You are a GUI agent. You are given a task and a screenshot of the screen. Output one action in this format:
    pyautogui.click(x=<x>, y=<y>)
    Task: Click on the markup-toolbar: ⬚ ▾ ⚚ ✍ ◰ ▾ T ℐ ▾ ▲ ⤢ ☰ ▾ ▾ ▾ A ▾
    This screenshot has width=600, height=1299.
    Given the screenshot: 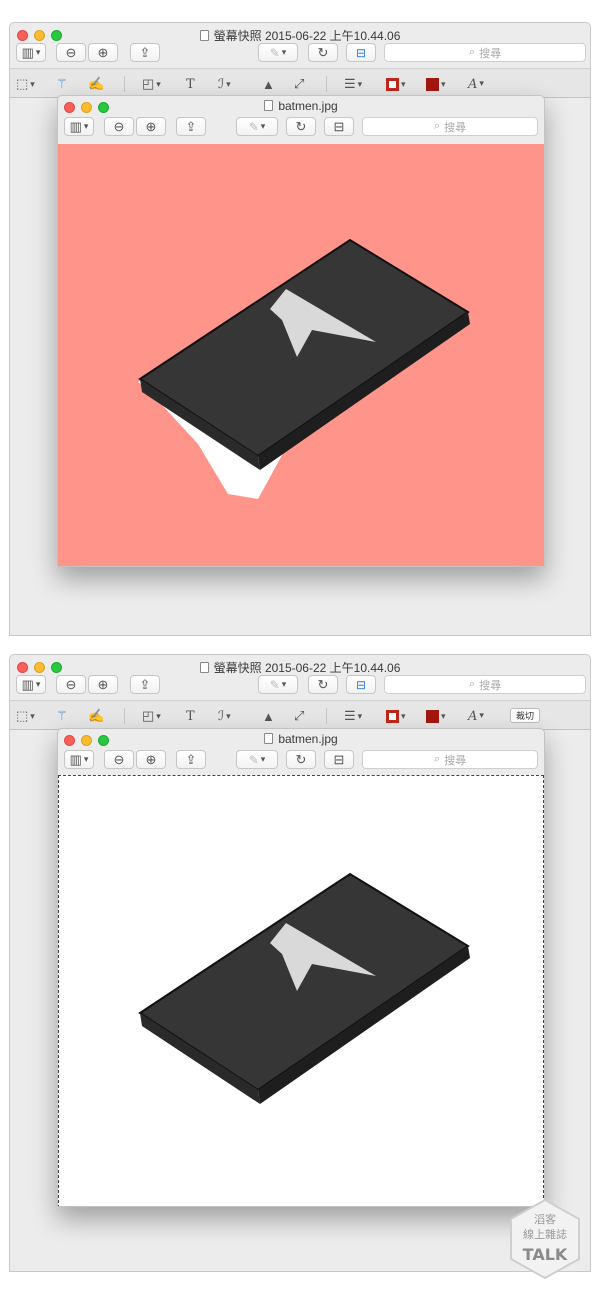 What is the action you would take?
    pyautogui.click(x=300, y=83)
    